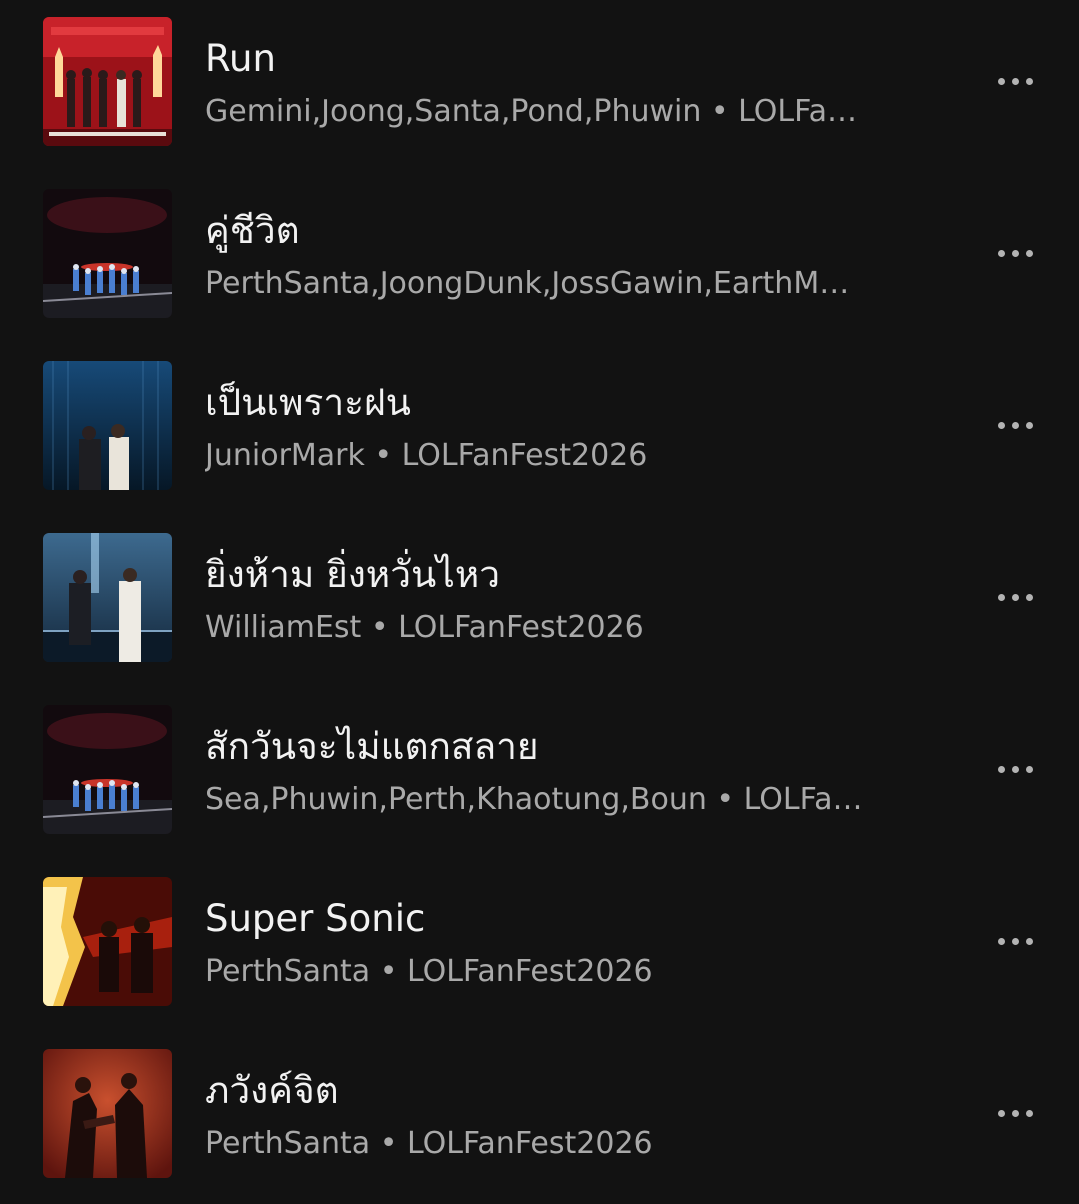  Describe the element at coordinates (539, 1118) in the screenshot. I see `track-row: ภวังค์จิต PerthSanta • LOLFanFest2026` at that location.